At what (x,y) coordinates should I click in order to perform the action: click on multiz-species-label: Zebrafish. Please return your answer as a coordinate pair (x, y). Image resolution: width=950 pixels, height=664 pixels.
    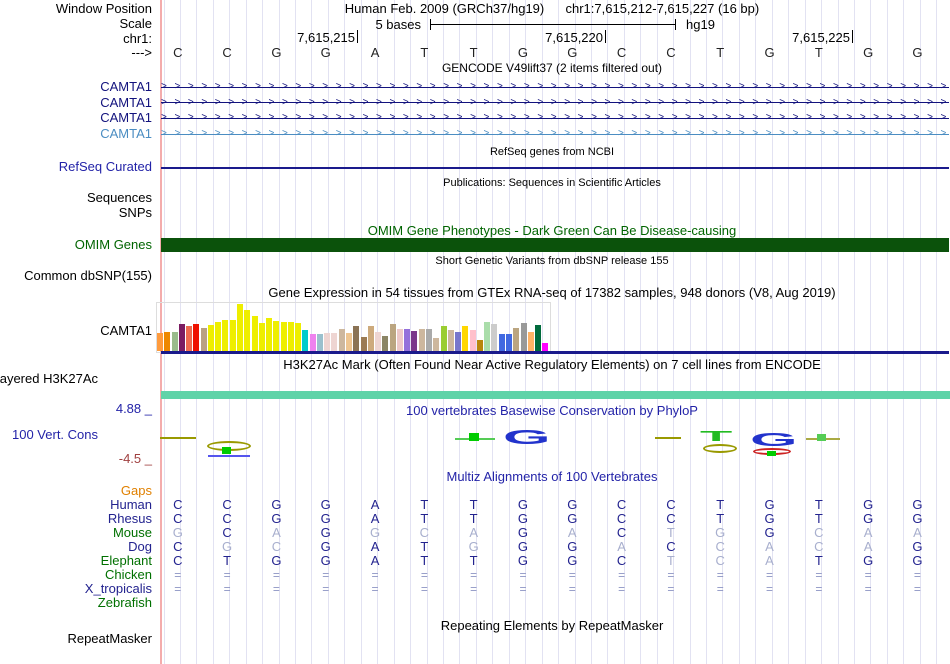
    Looking at the image, I should click on (125, 603).